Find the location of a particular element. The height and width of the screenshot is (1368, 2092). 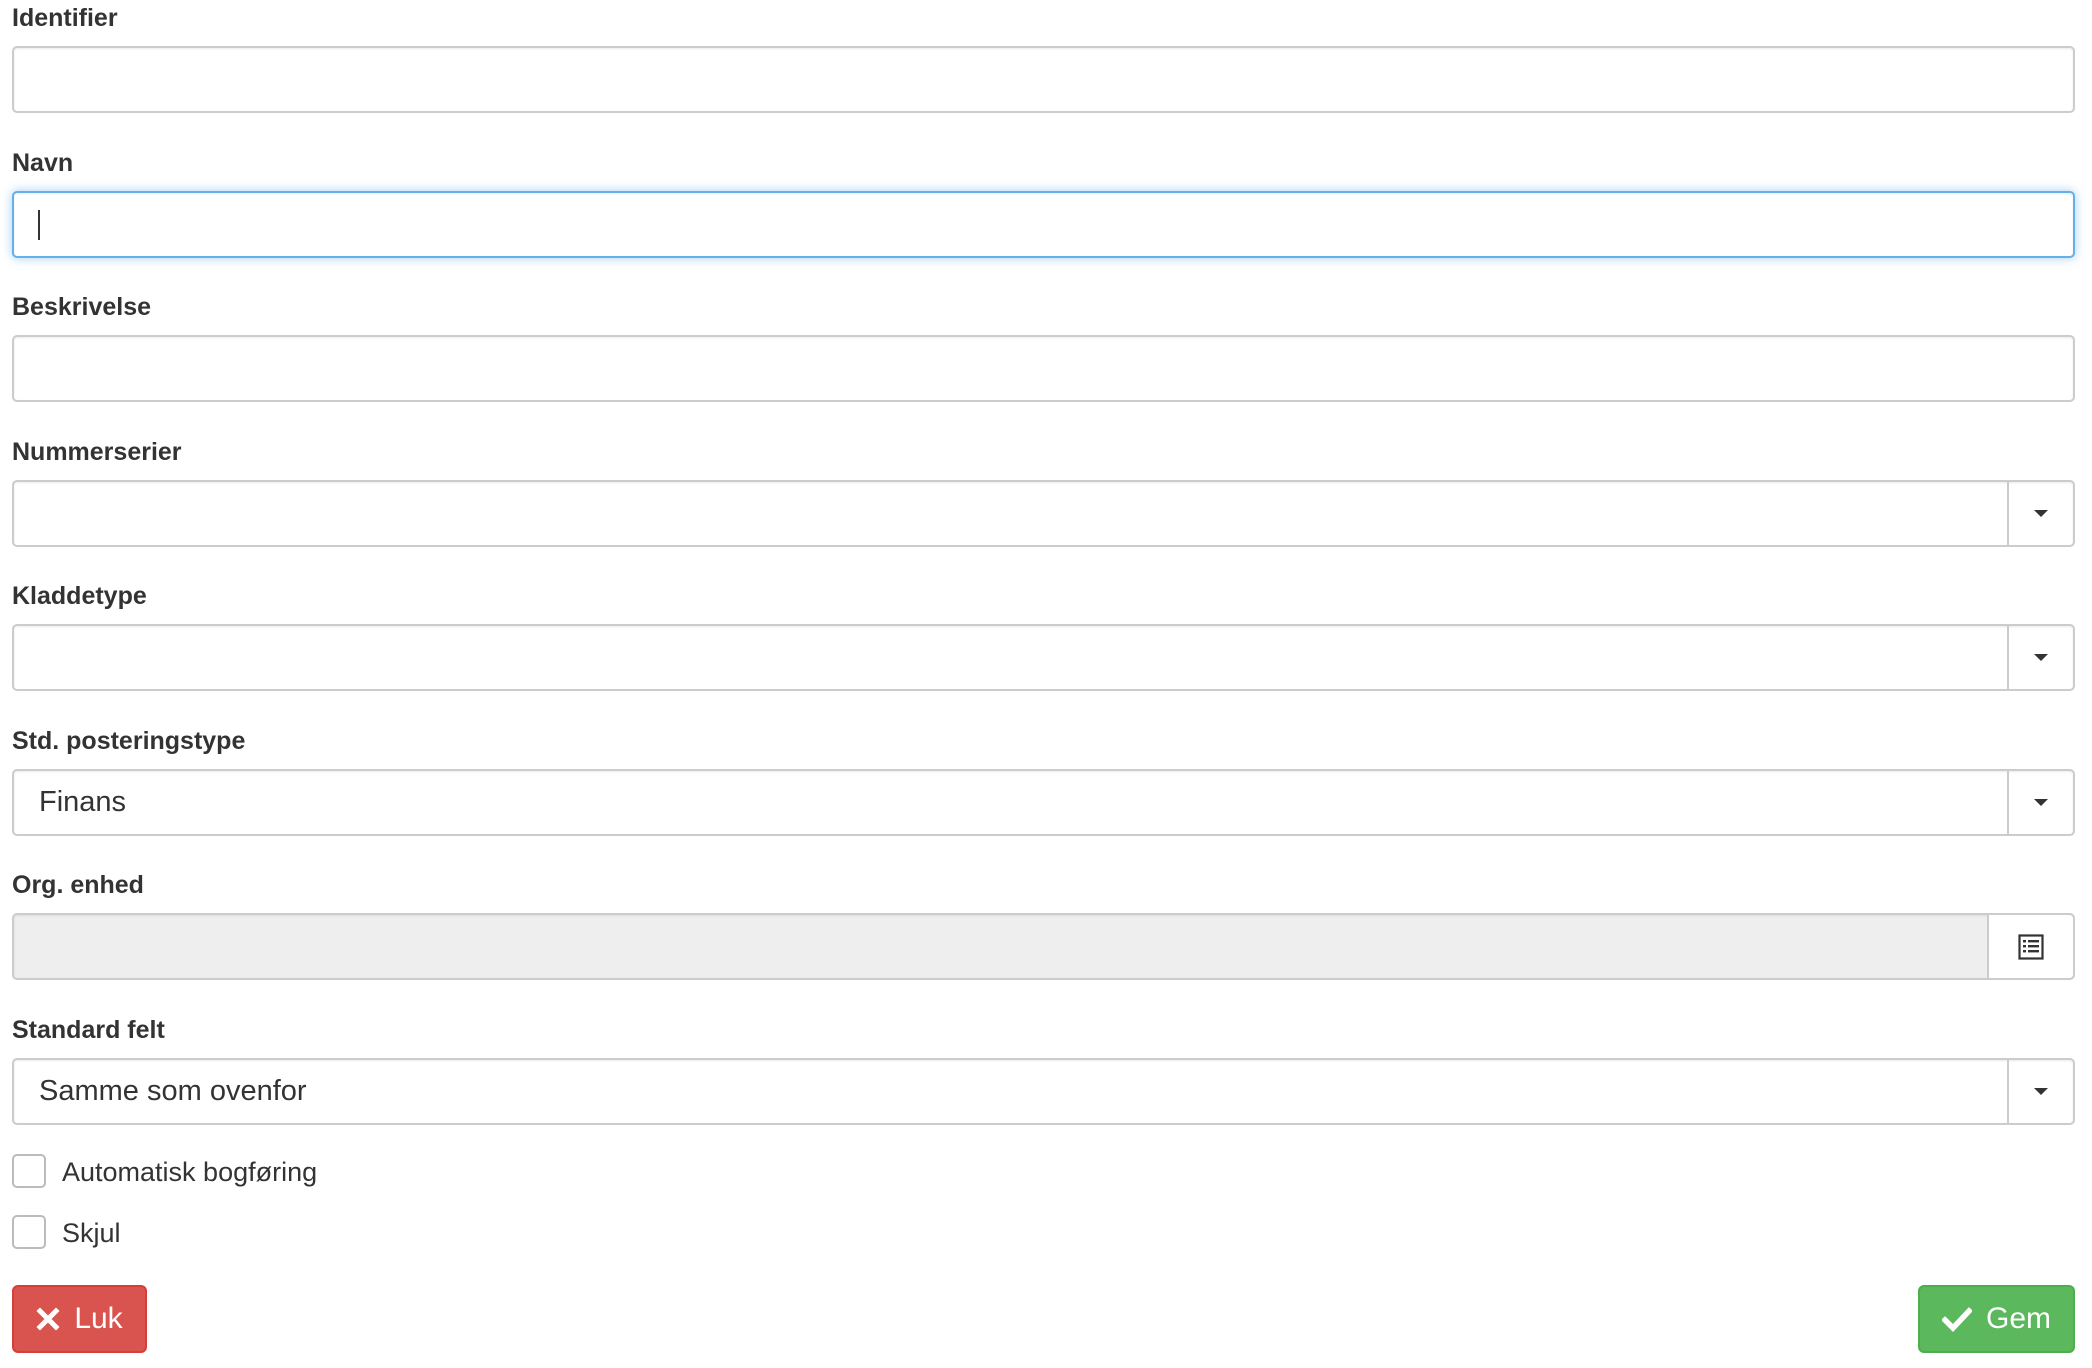

std-posteringstype-label: Std. posteringstype is located at coordinates (129, 740).